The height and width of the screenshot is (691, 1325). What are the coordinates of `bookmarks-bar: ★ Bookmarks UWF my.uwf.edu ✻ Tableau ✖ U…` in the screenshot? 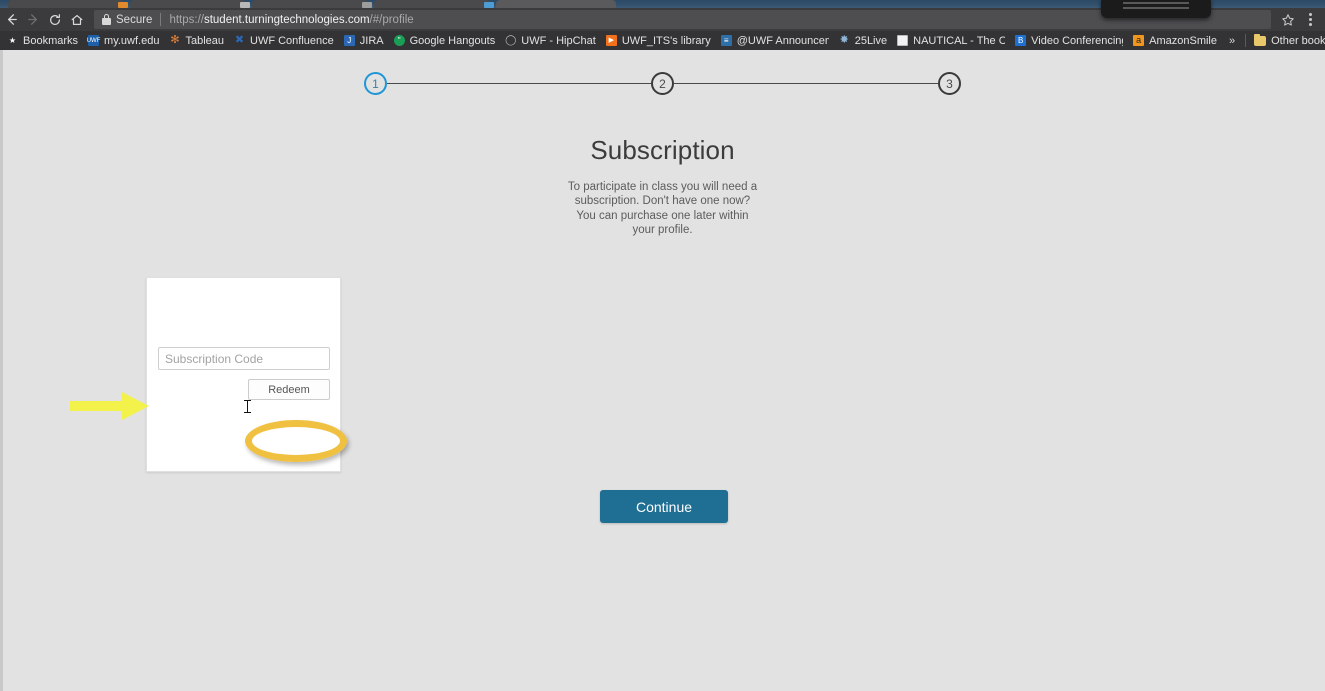 It's located at (662, 40).